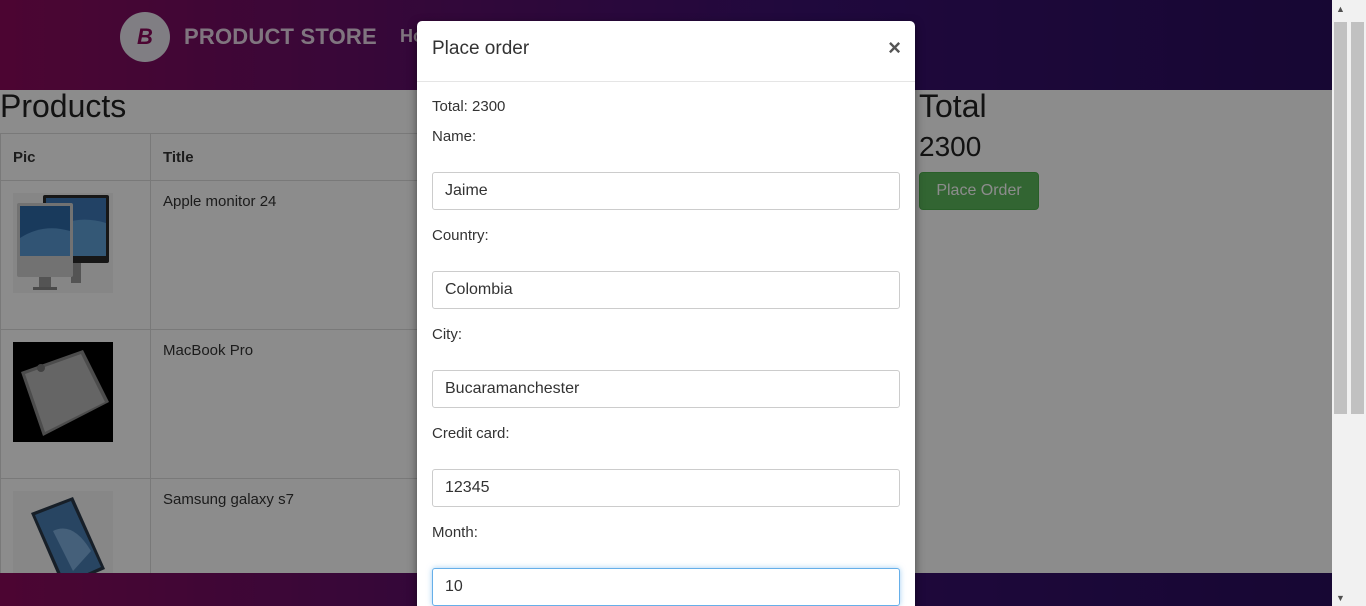 The image size is (1366, 606). Describe the element at coordinates (666, 488) in the screenshot. I see `credit-card-field` at that location.